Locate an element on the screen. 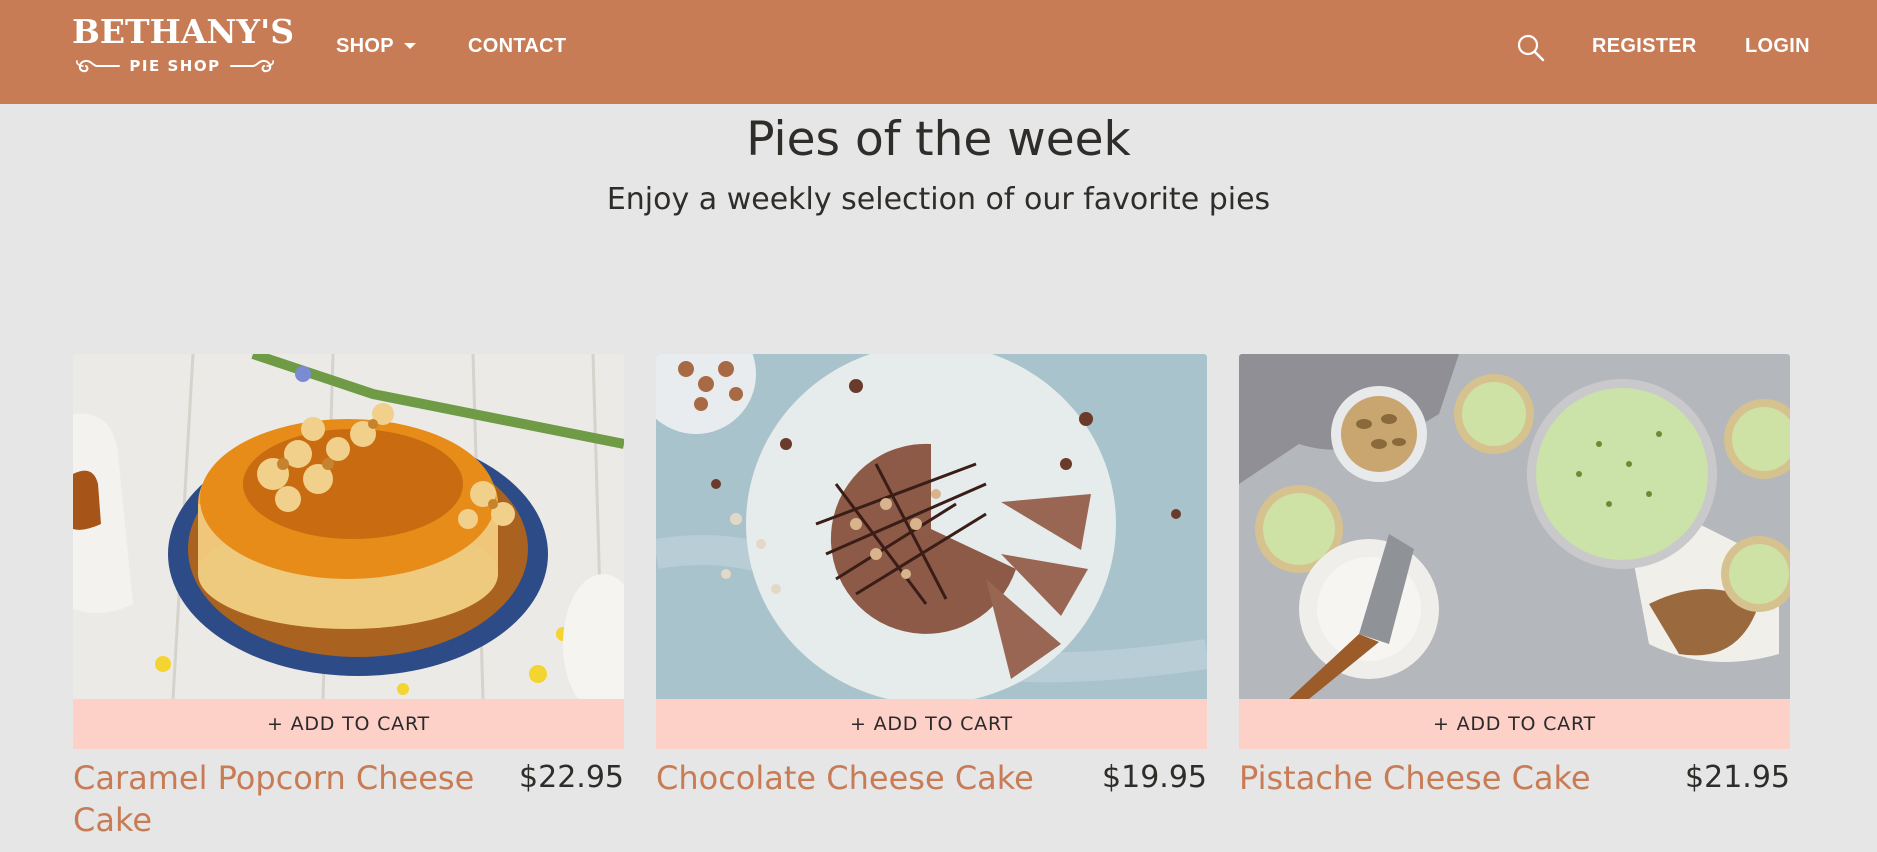 This screenshot has height=852, width=1877. product-title: Caramel Popcorn Cheese Cake is located at coordinates (293, 799).